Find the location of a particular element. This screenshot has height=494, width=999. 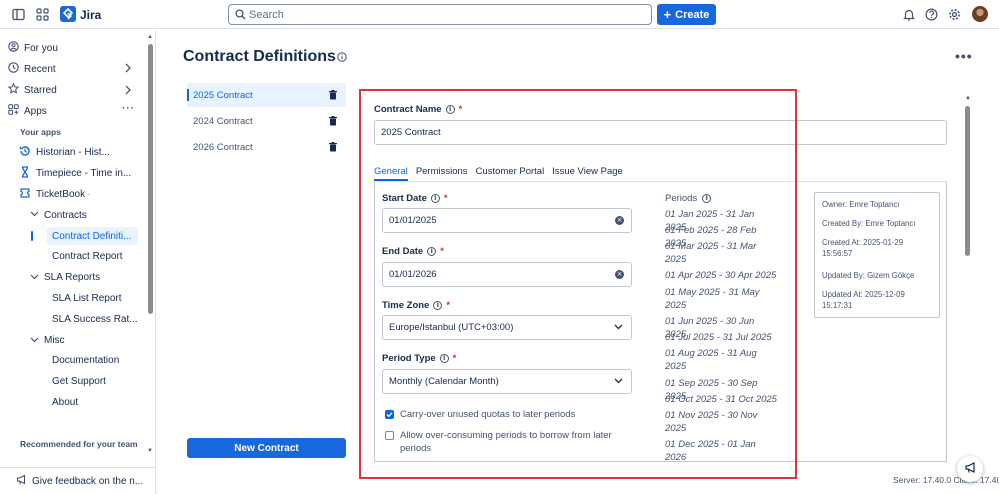

sidebar-item-label: About is located at coordinates (65, 402).